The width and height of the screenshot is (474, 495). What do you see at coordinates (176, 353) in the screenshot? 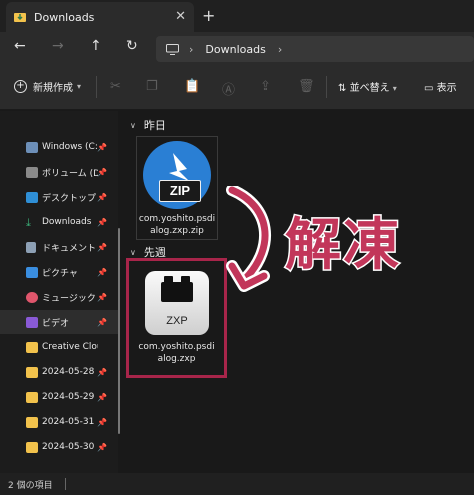
I see `file-name: com.yoshito.psdi alog.zxp` at bounding box center [176, 353].